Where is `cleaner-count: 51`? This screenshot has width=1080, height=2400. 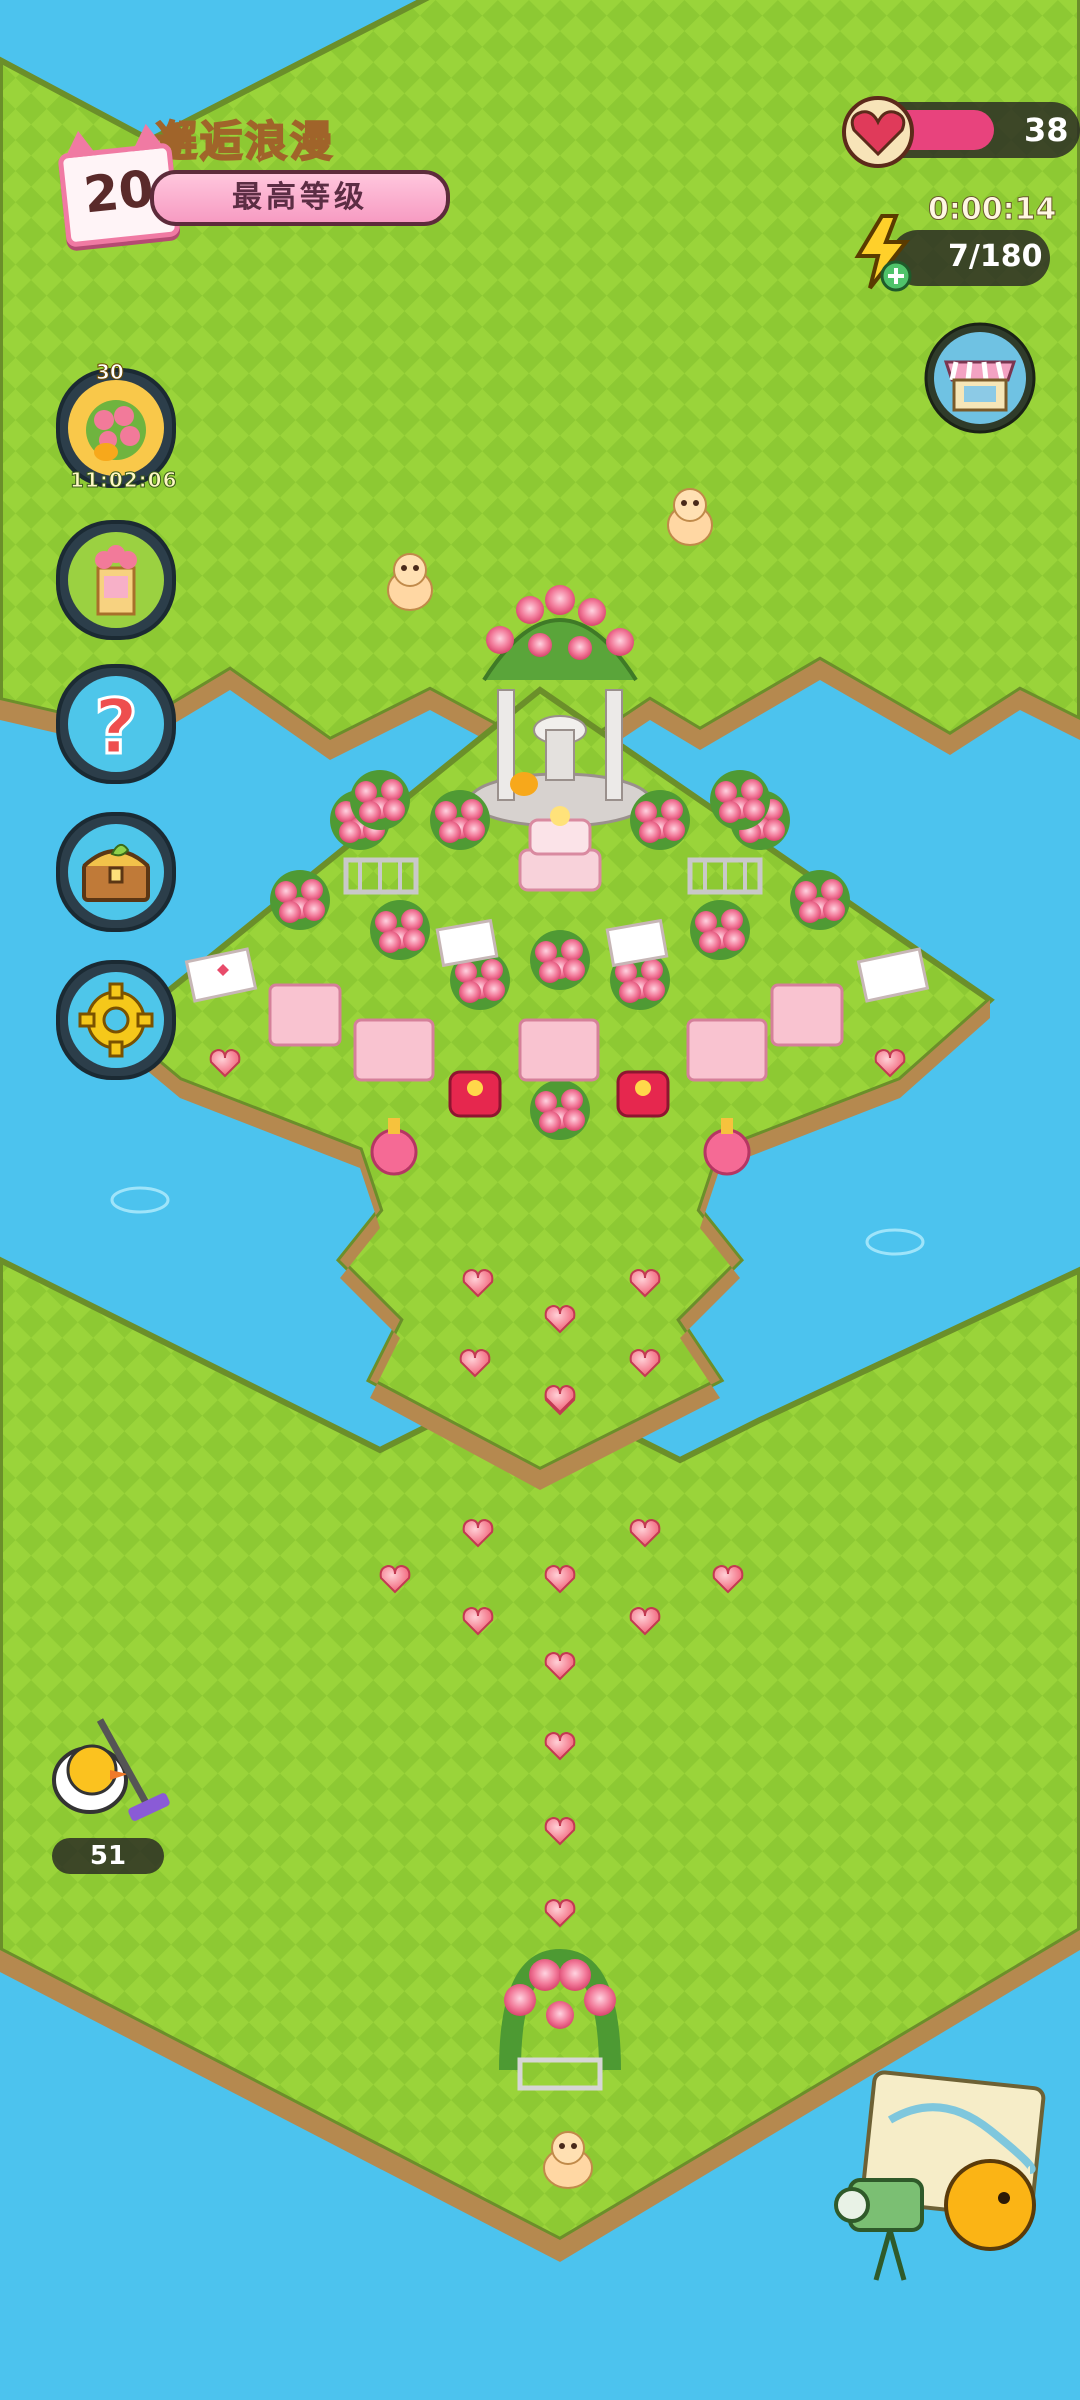 cleaner-count: 51 is located at coordinates (108, 1856).